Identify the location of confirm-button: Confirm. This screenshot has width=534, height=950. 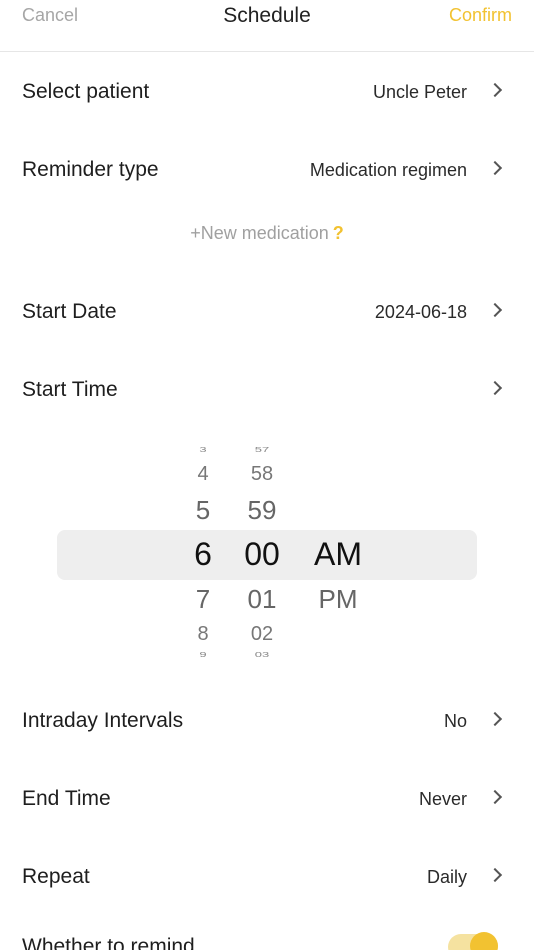
(480, 15).